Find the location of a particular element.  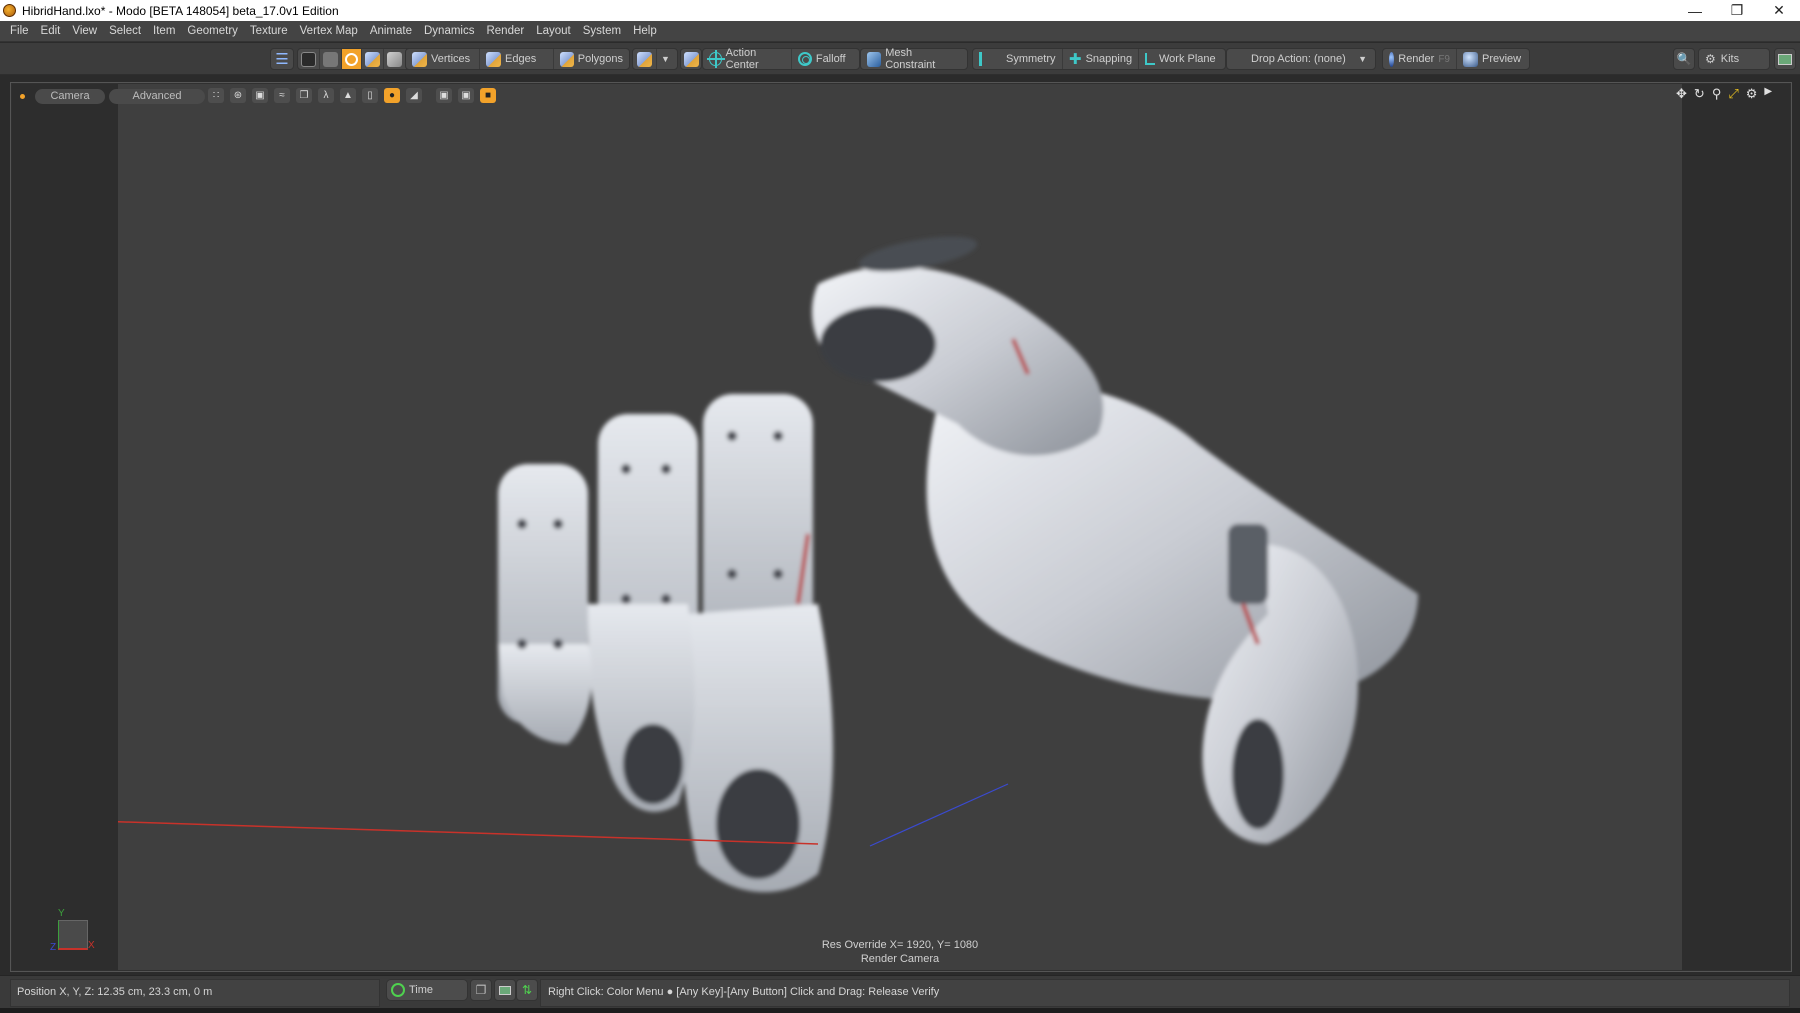

menu-help: Help is located at coordinates (645, 31).